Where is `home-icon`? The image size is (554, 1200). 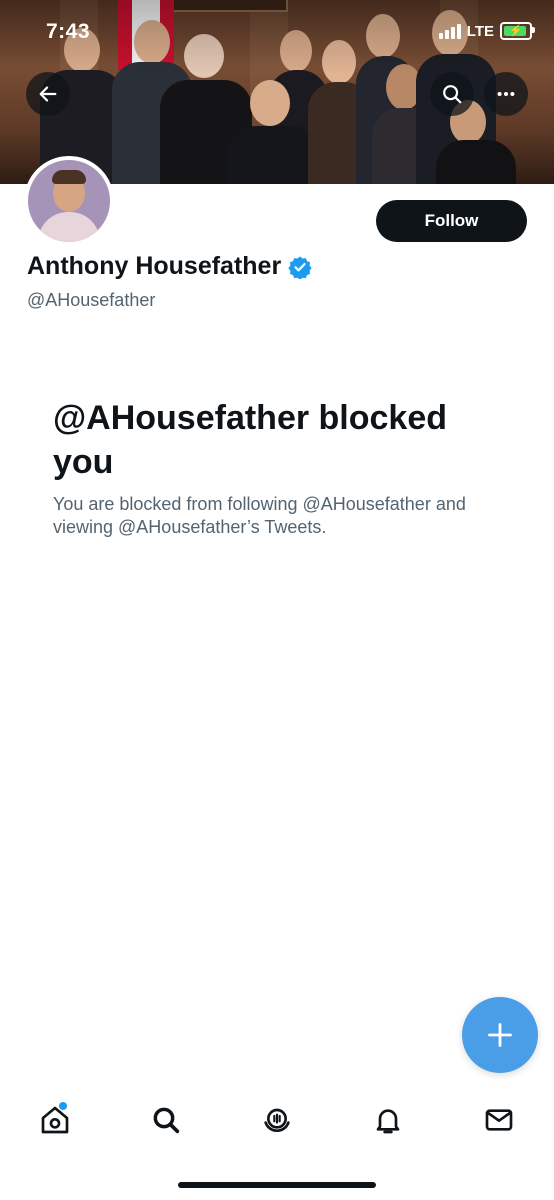
home-icon is located at coordinates (55, 1120).